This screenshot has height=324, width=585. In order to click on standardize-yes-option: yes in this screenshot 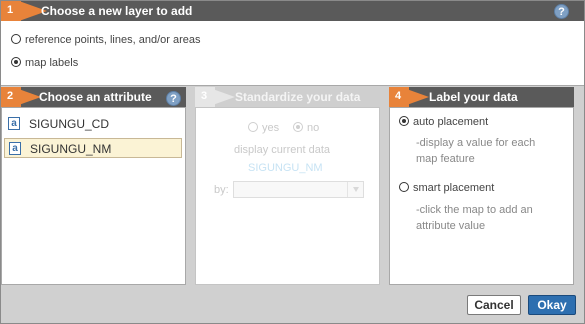, I will do `click(263, 128)`.